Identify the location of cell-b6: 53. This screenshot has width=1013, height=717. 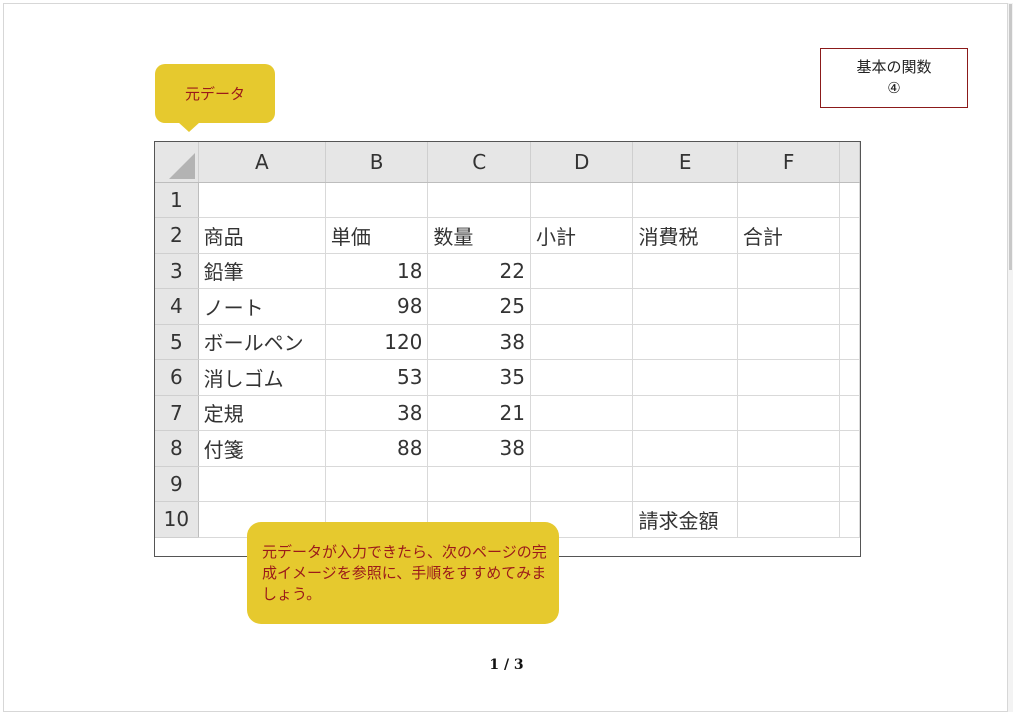
(377, 377).